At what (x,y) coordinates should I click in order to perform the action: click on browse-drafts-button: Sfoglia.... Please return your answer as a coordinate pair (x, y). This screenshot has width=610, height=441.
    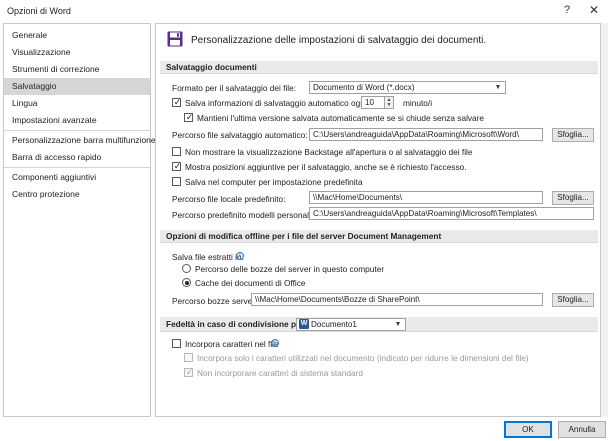
    Looking at the image, I should click on (573, 300).